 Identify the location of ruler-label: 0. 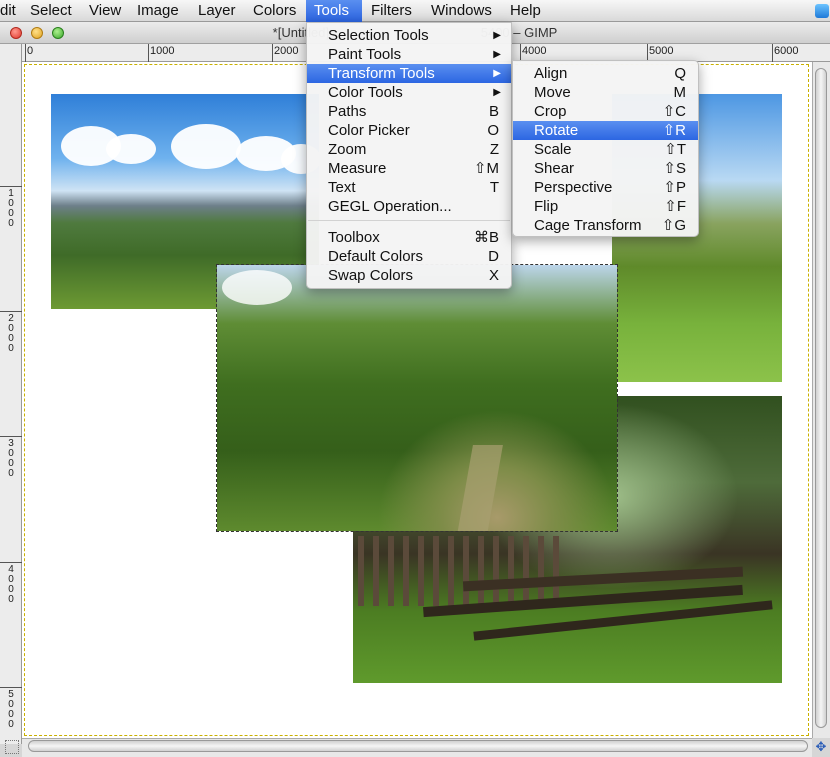
(30, 51).